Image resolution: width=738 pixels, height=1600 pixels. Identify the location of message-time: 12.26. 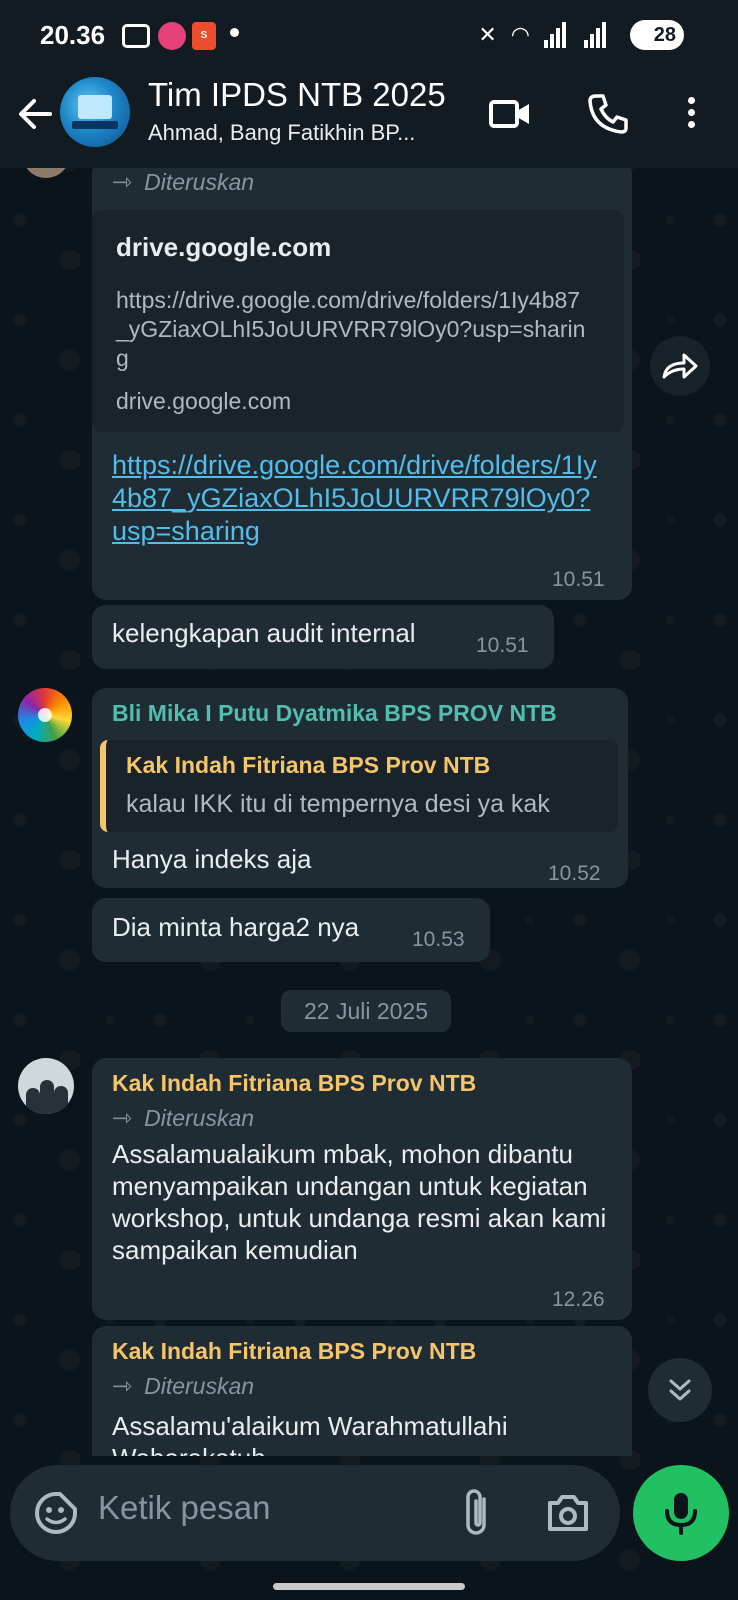
(578, 1299).